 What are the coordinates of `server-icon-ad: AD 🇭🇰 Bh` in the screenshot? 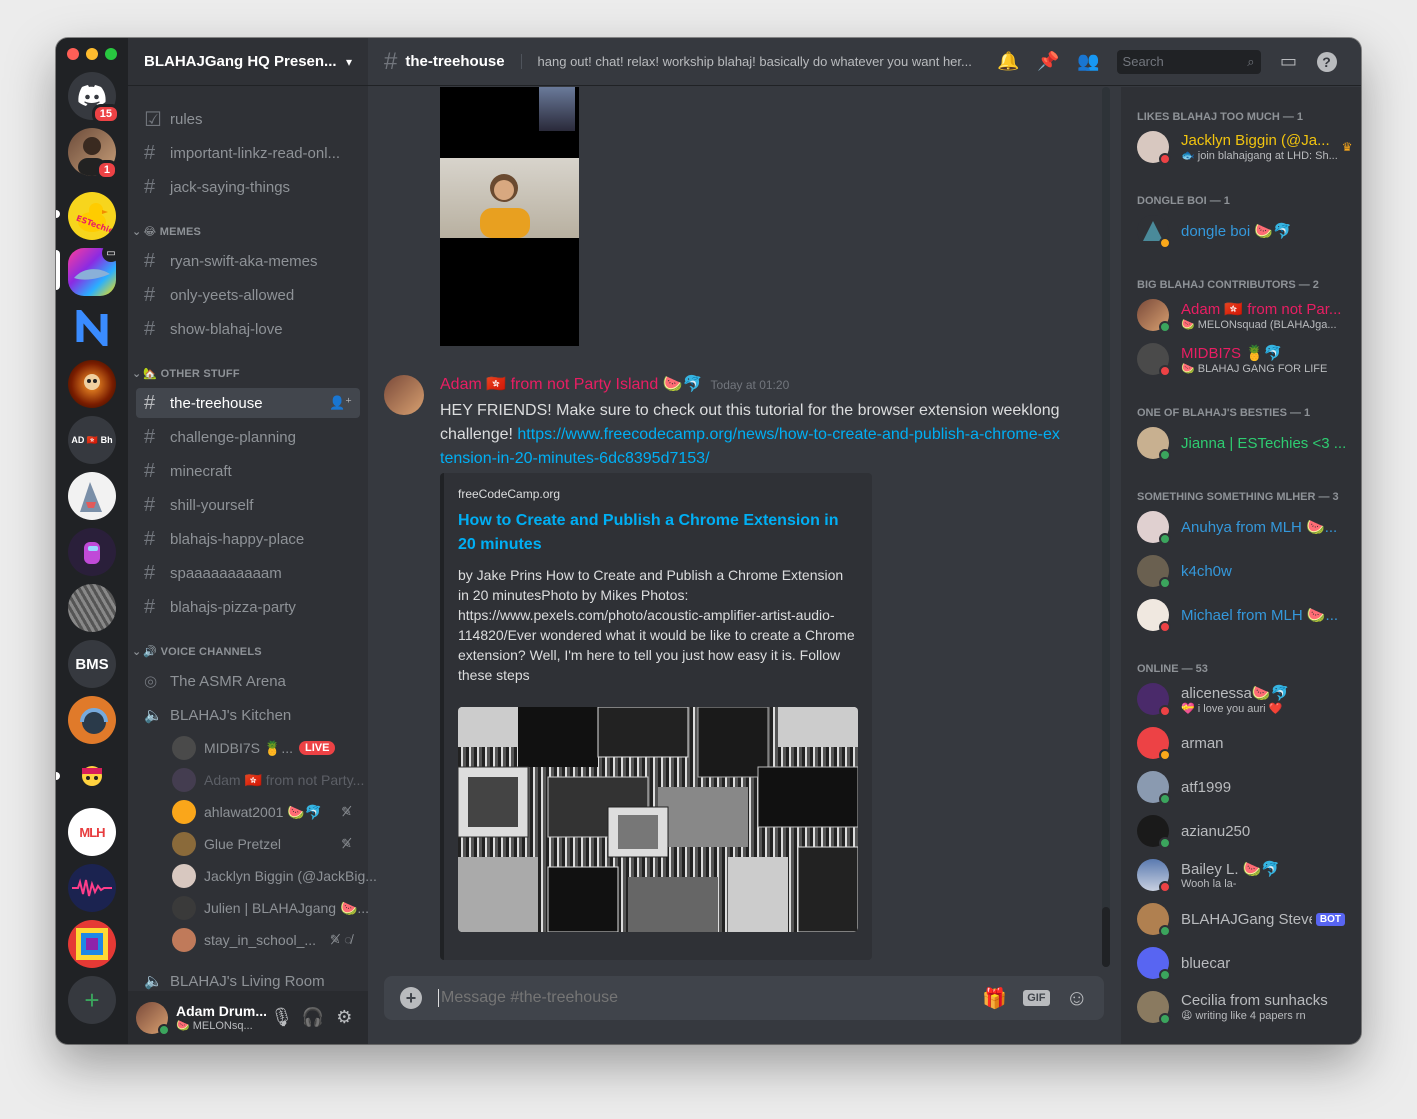 It's located at (92, 440).